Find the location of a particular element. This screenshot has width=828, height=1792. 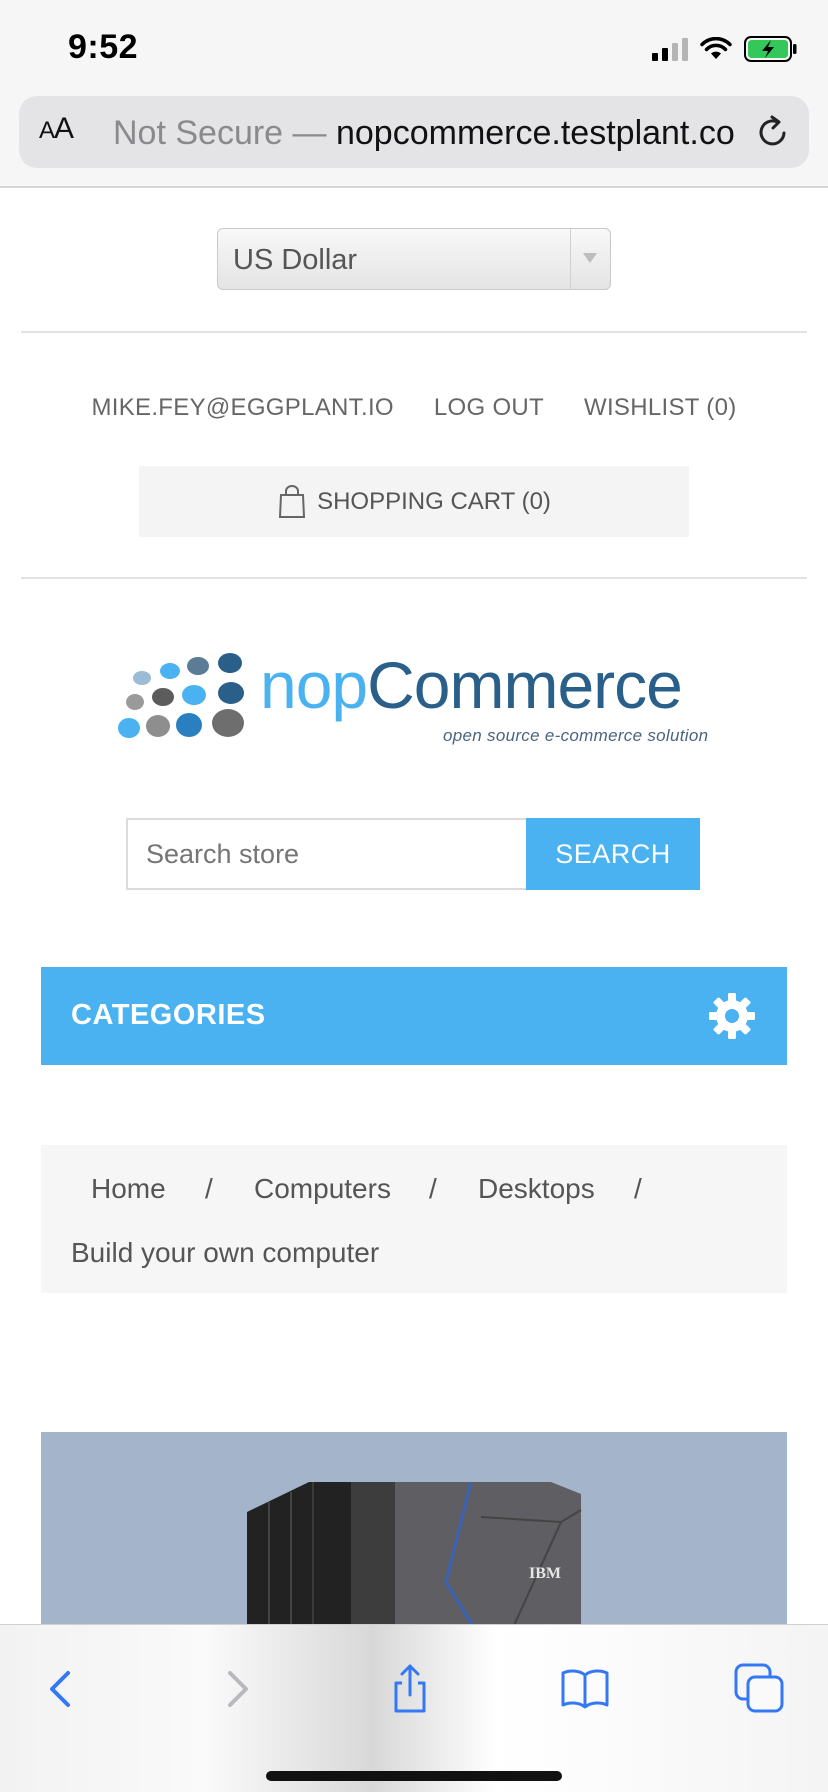

product-image: IBM is located at coordinates (414, 1528).